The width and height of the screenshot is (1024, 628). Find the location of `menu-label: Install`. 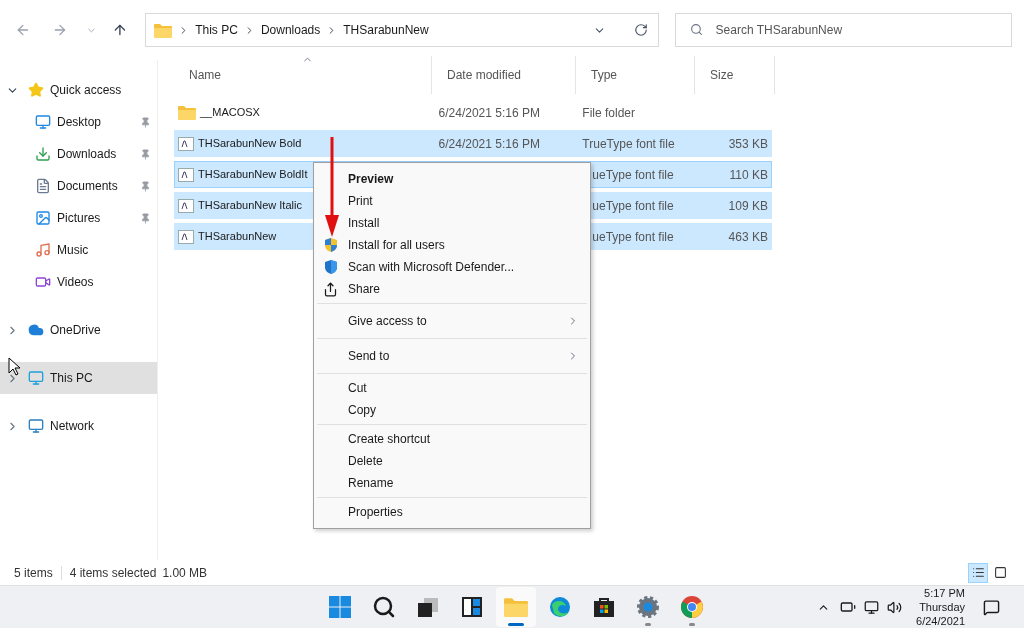

menu-label: Install is located at coordinates (364, 223).